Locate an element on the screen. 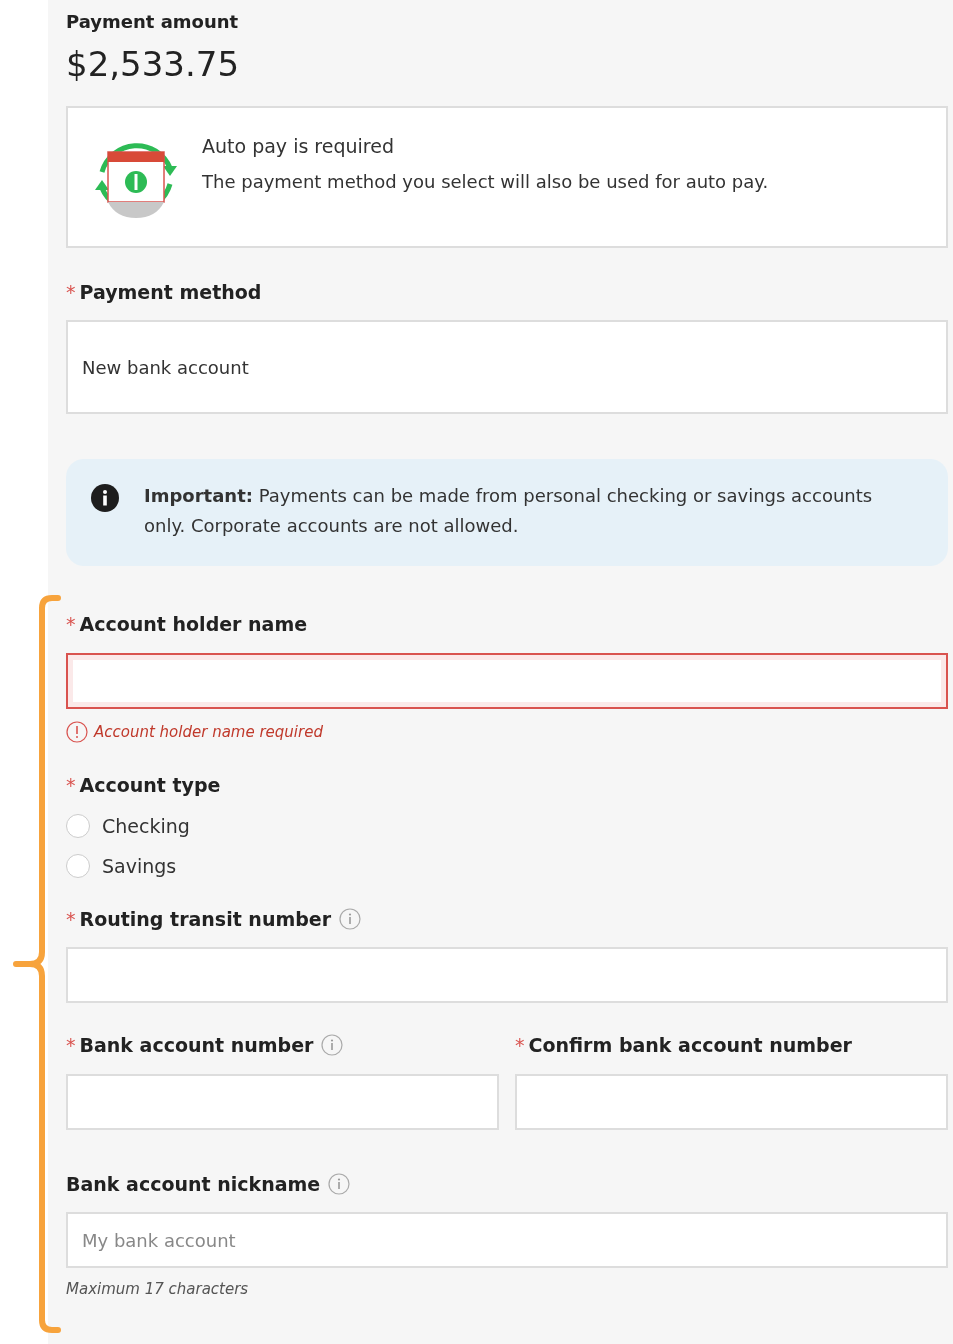  radio-option: Savings is located at coordinates (507, 866).